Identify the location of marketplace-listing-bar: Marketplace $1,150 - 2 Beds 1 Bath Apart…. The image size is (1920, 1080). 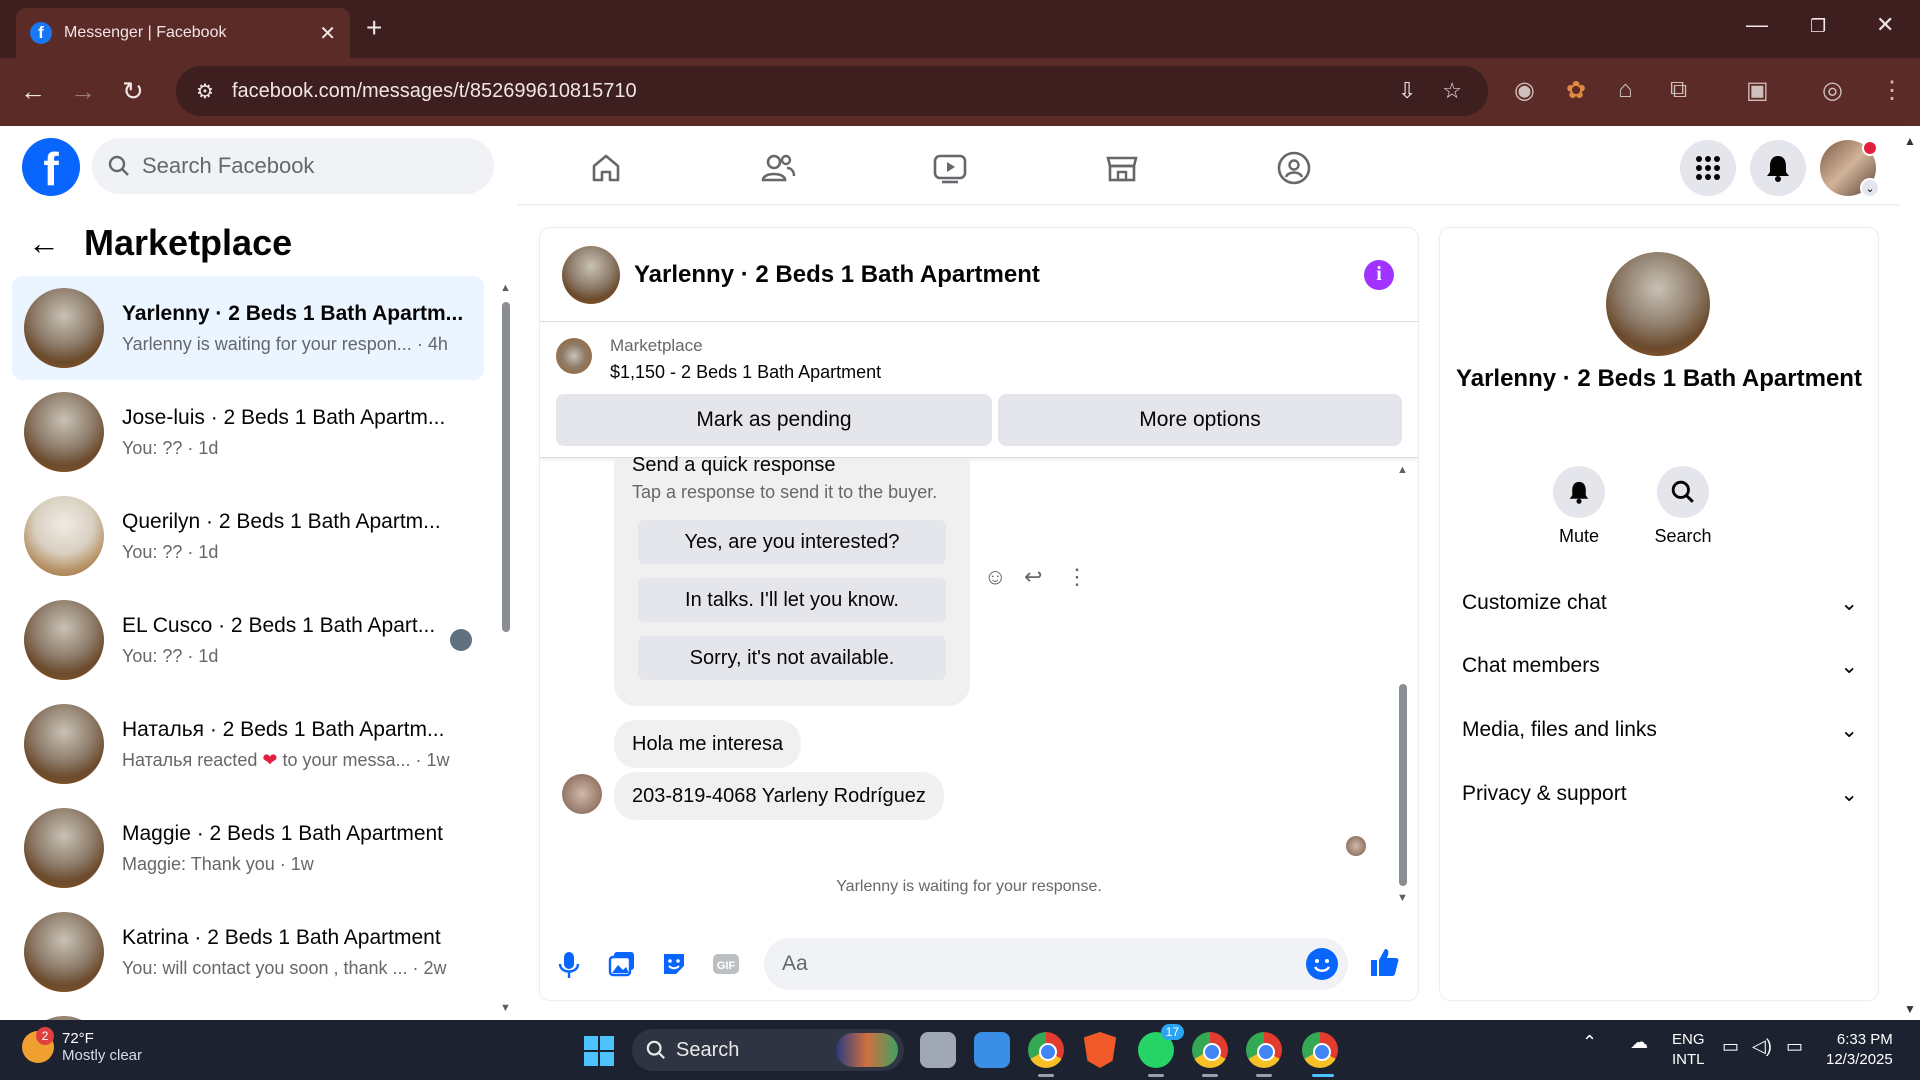
(979, 390).